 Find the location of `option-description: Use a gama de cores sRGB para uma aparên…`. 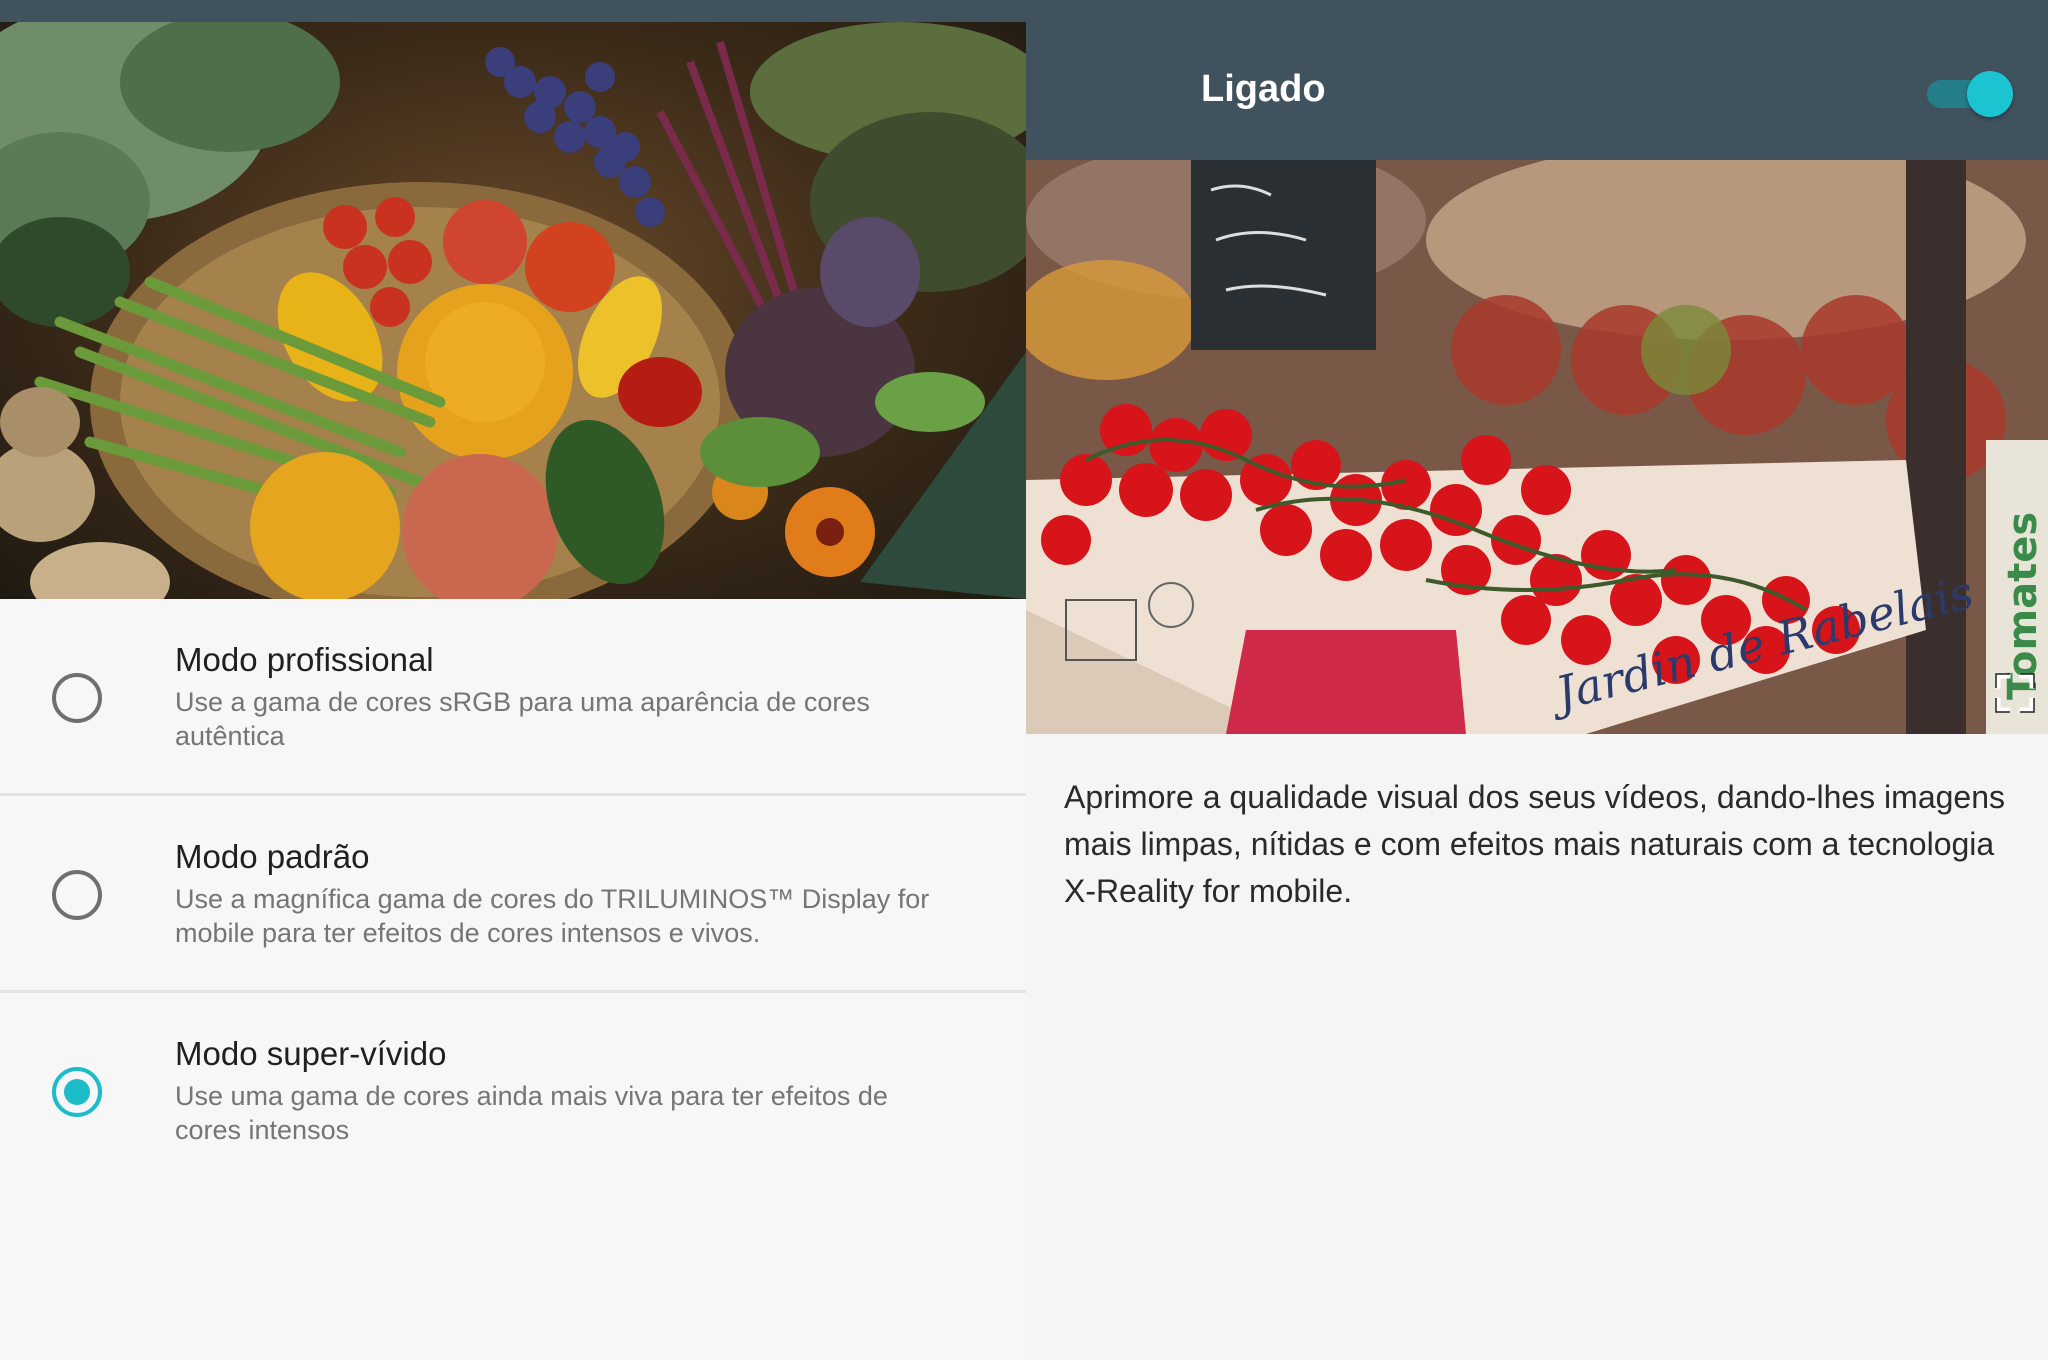

option-description: Use a gama de cores sRGB para uma aparên… is located at coordinates (522, 719).